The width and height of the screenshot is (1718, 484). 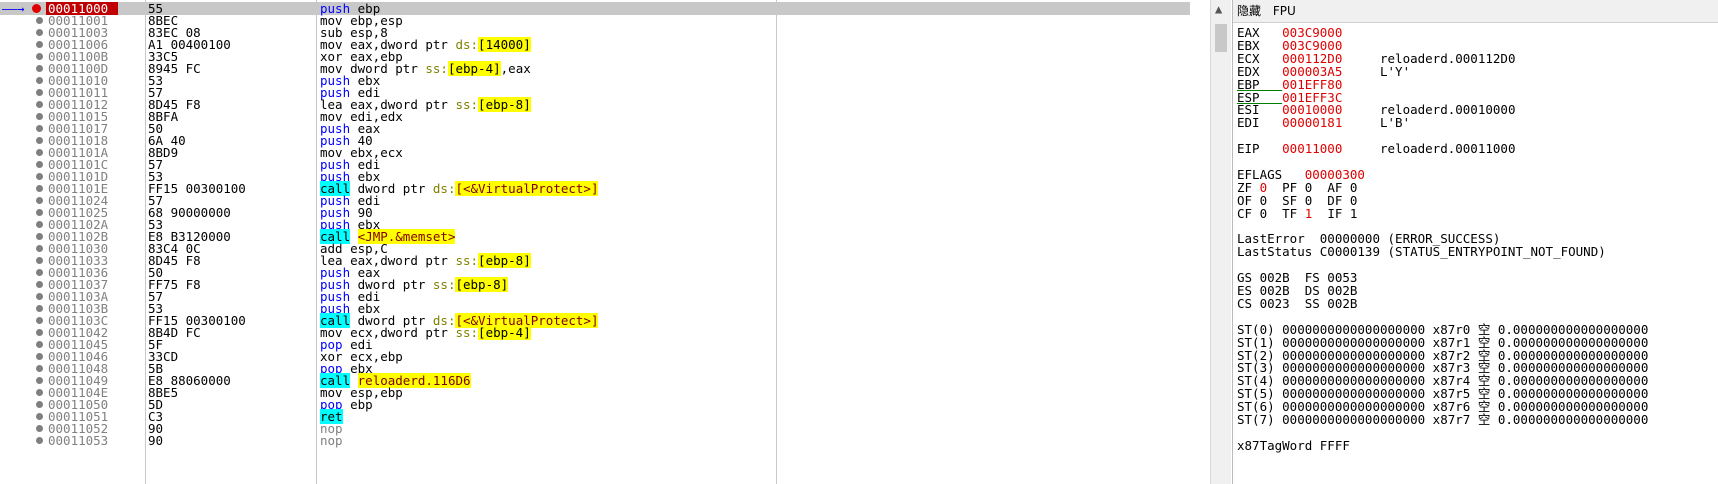 I want to click on disasm-row: 00011053 90 nop, so click(x=595, y=440).